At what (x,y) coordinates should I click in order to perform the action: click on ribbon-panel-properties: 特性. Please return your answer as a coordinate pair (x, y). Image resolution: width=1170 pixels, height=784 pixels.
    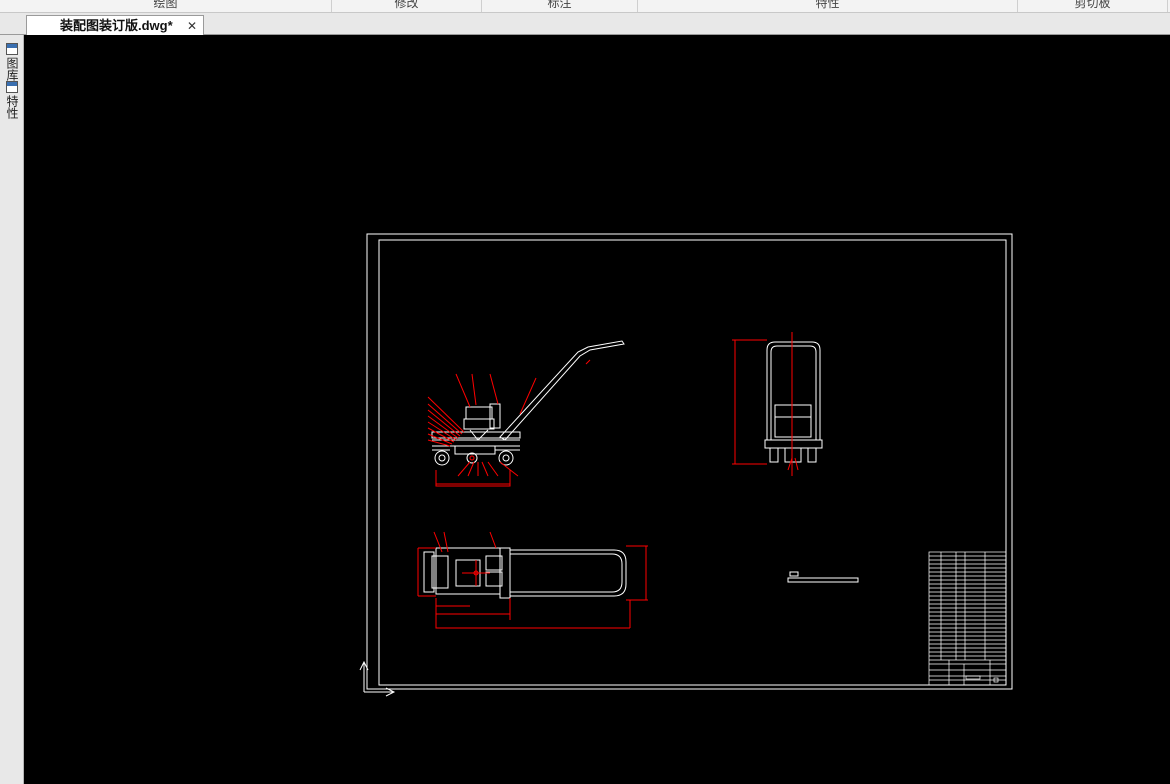
    Looking at the image, I should click on (828, 6).